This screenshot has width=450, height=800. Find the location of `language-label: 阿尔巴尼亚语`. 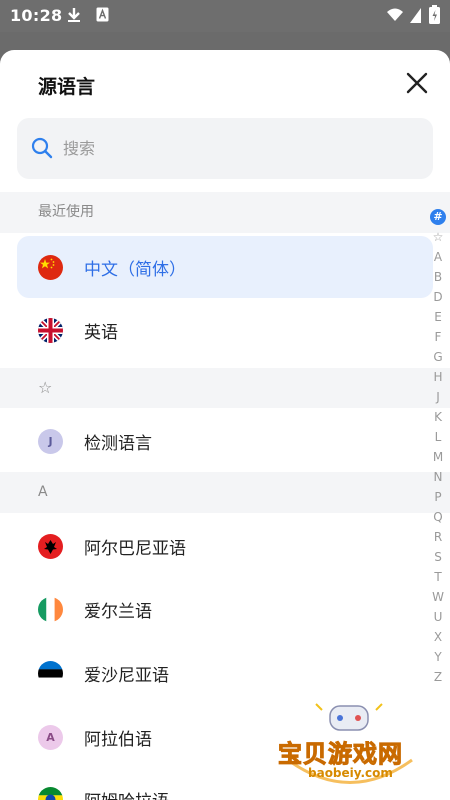

language-label: 阿尔巴尼亚语 is located at coordinates (135, 549).